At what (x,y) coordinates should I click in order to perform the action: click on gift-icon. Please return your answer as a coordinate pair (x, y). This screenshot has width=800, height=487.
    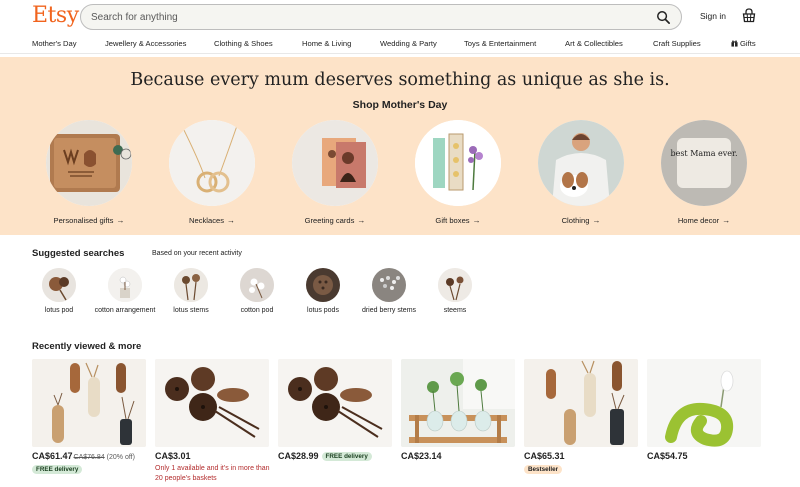
    Looking at the image, I should click on (734, 43).